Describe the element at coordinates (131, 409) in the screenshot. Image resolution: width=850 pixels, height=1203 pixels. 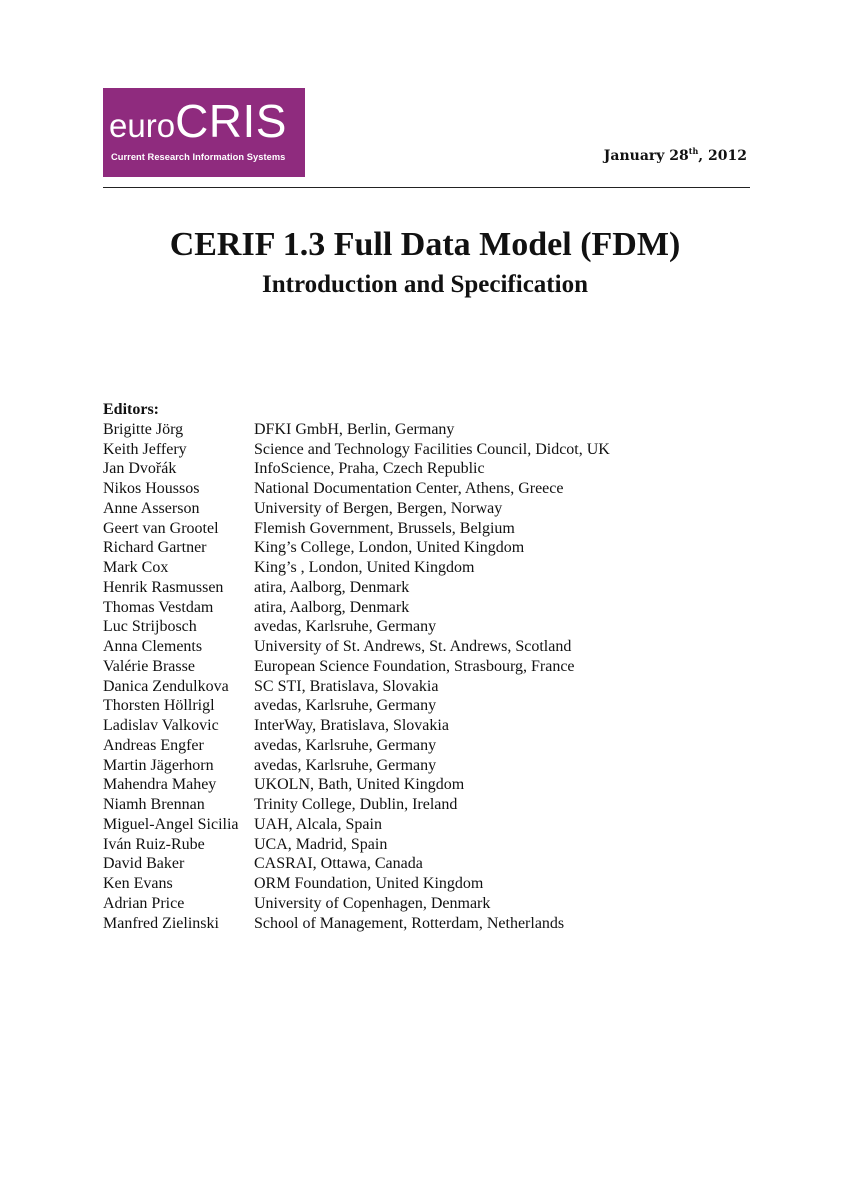
I see `editors-heading: Editors:` at that location.